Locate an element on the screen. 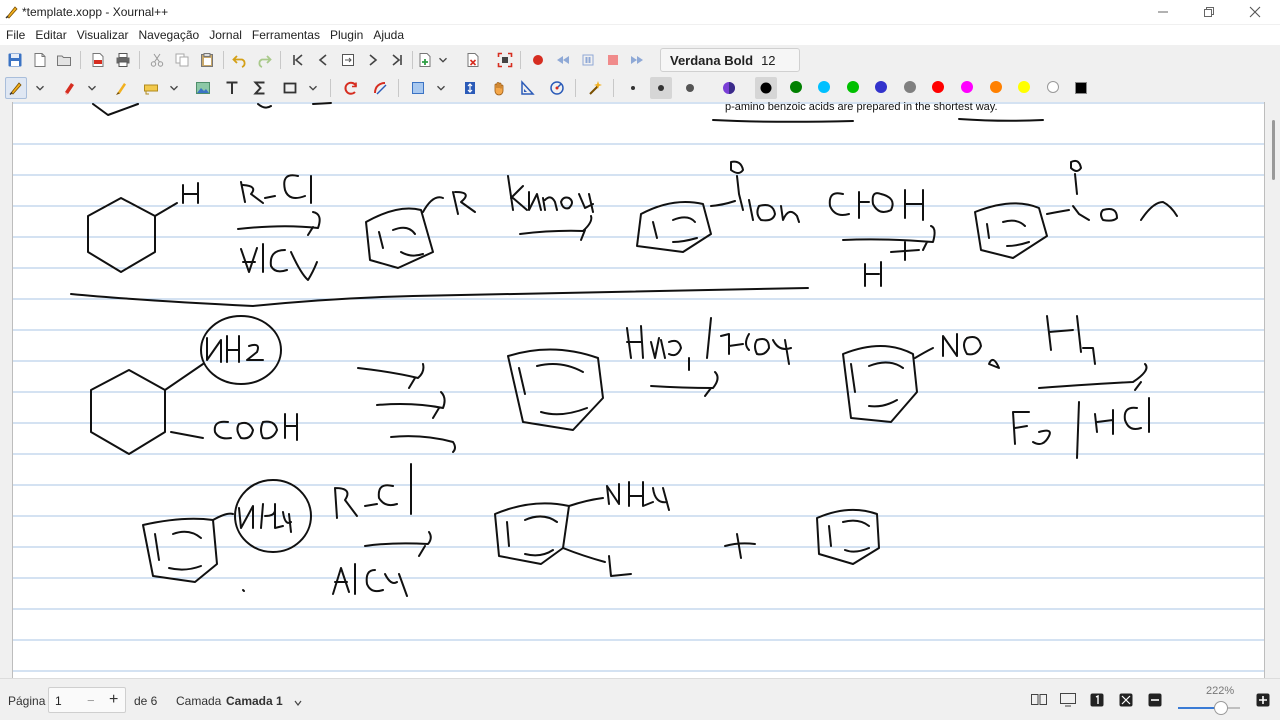  zoom-in-button is located at coordinates (1263, 700).